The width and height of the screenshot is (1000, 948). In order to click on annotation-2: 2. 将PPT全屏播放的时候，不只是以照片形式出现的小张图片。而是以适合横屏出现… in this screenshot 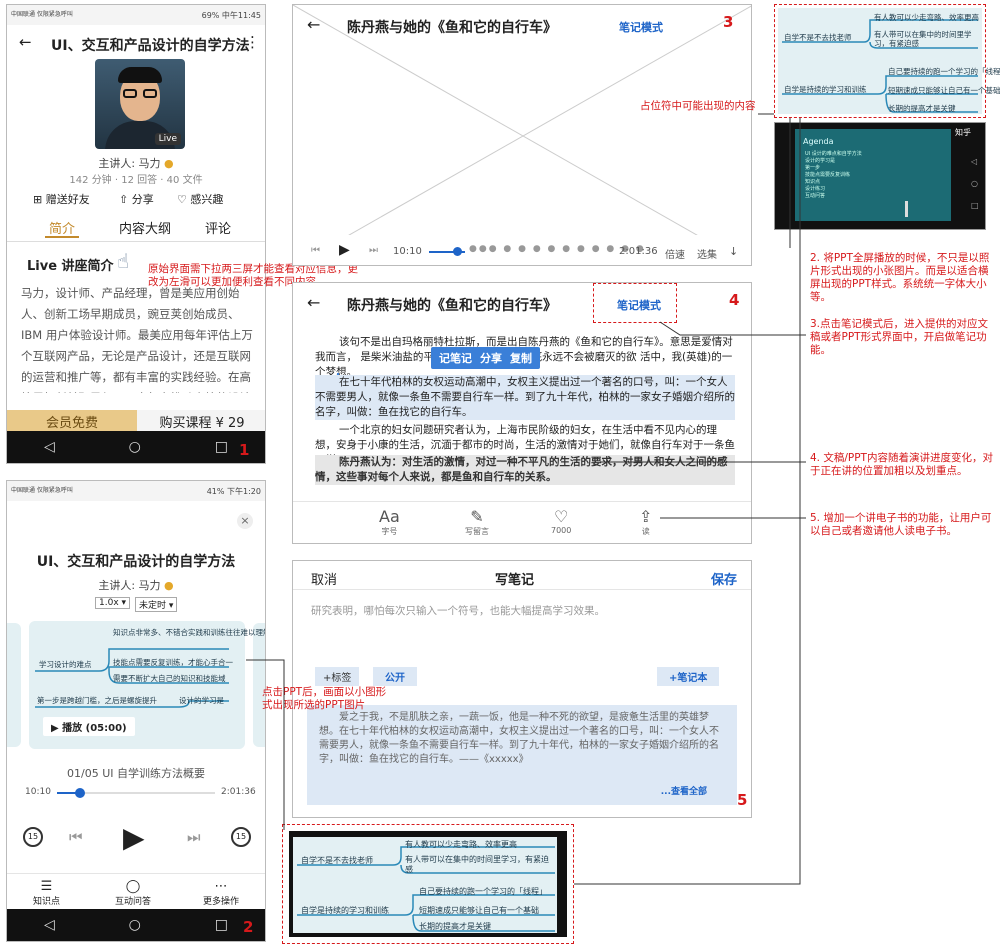, I will do `click(900, 277)`.